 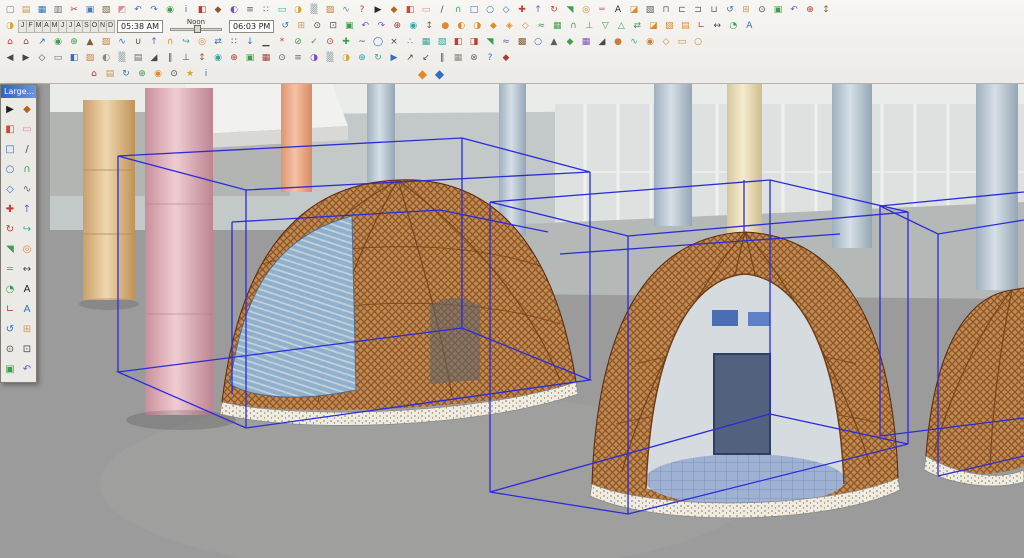 What do you see at coordinates (426, 58) in the screenshot?
I see `import-icon: ↙` at bounding box center [426, 58].